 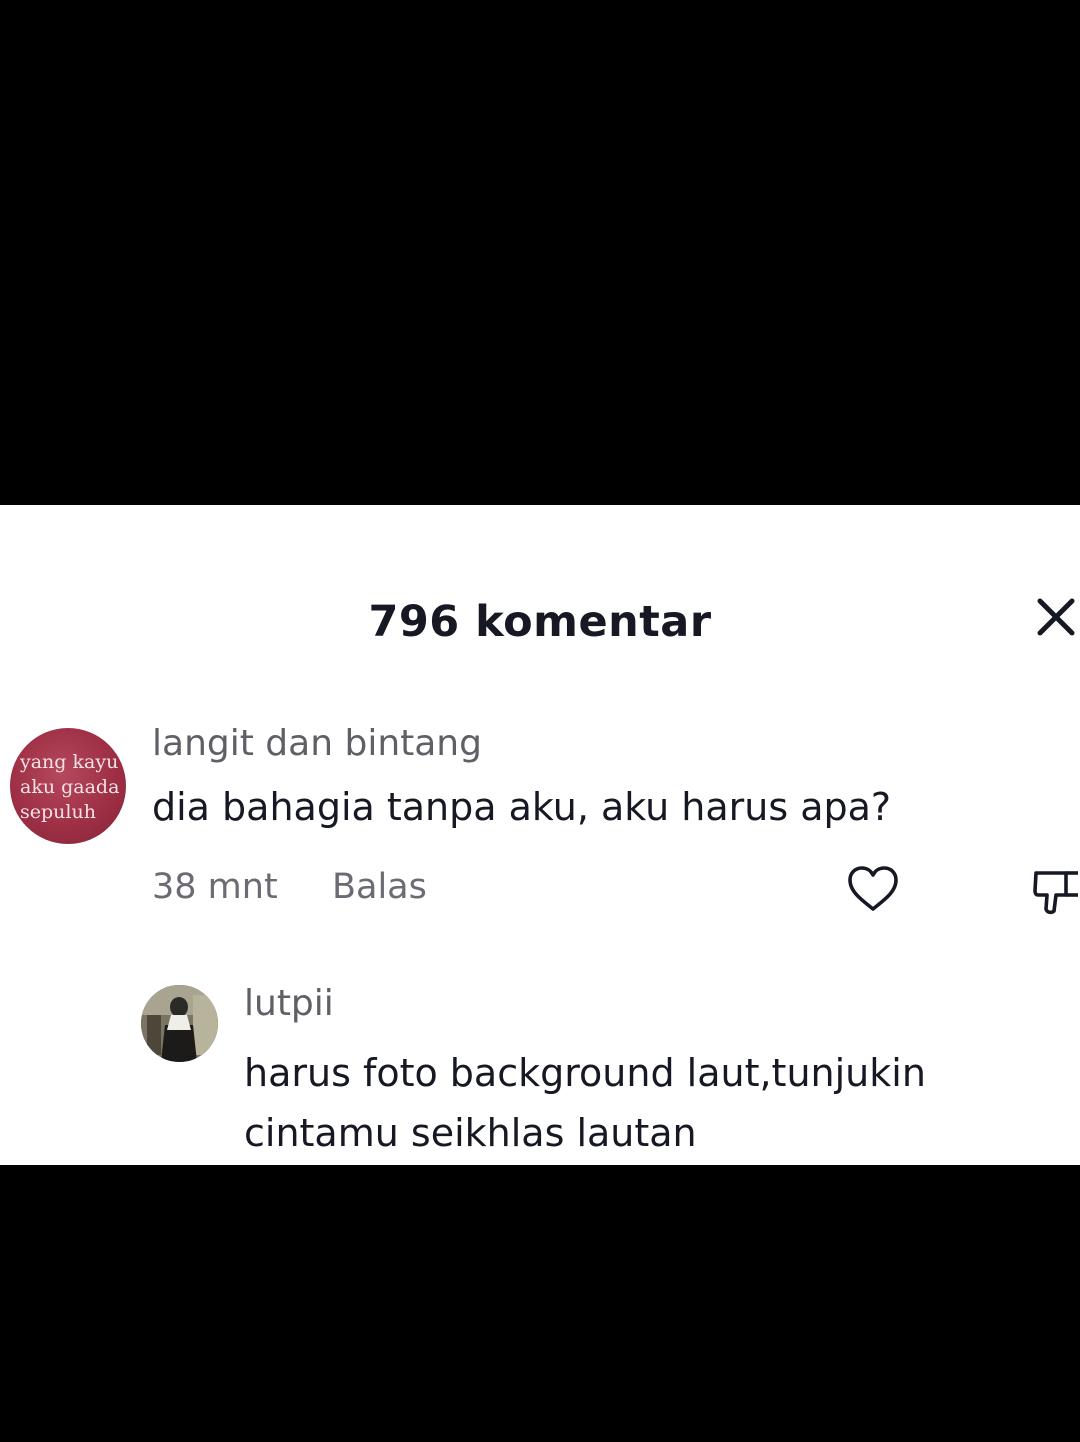 I want to click on avatar: yang kayu aku gaada sepuluh, so click(x=68, y=786).